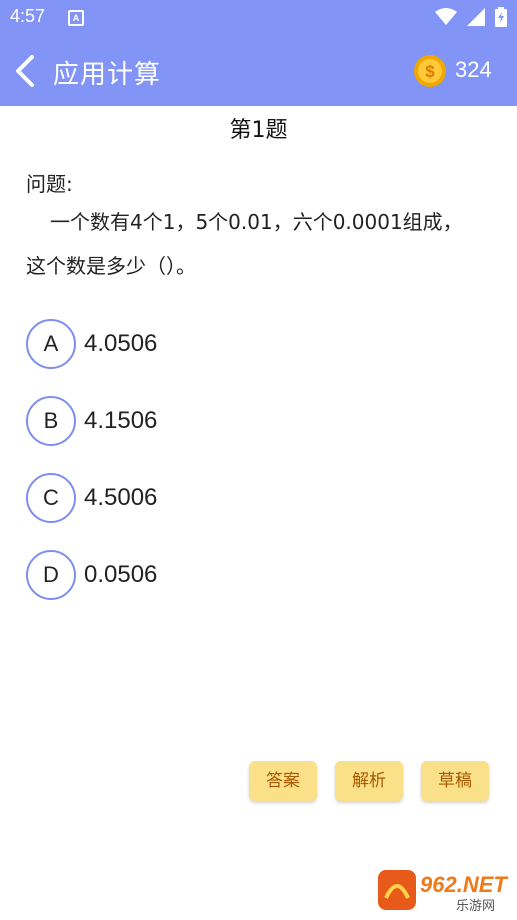  I want to click on toolbar: 应用计算 $ 324, so click(258, 71).